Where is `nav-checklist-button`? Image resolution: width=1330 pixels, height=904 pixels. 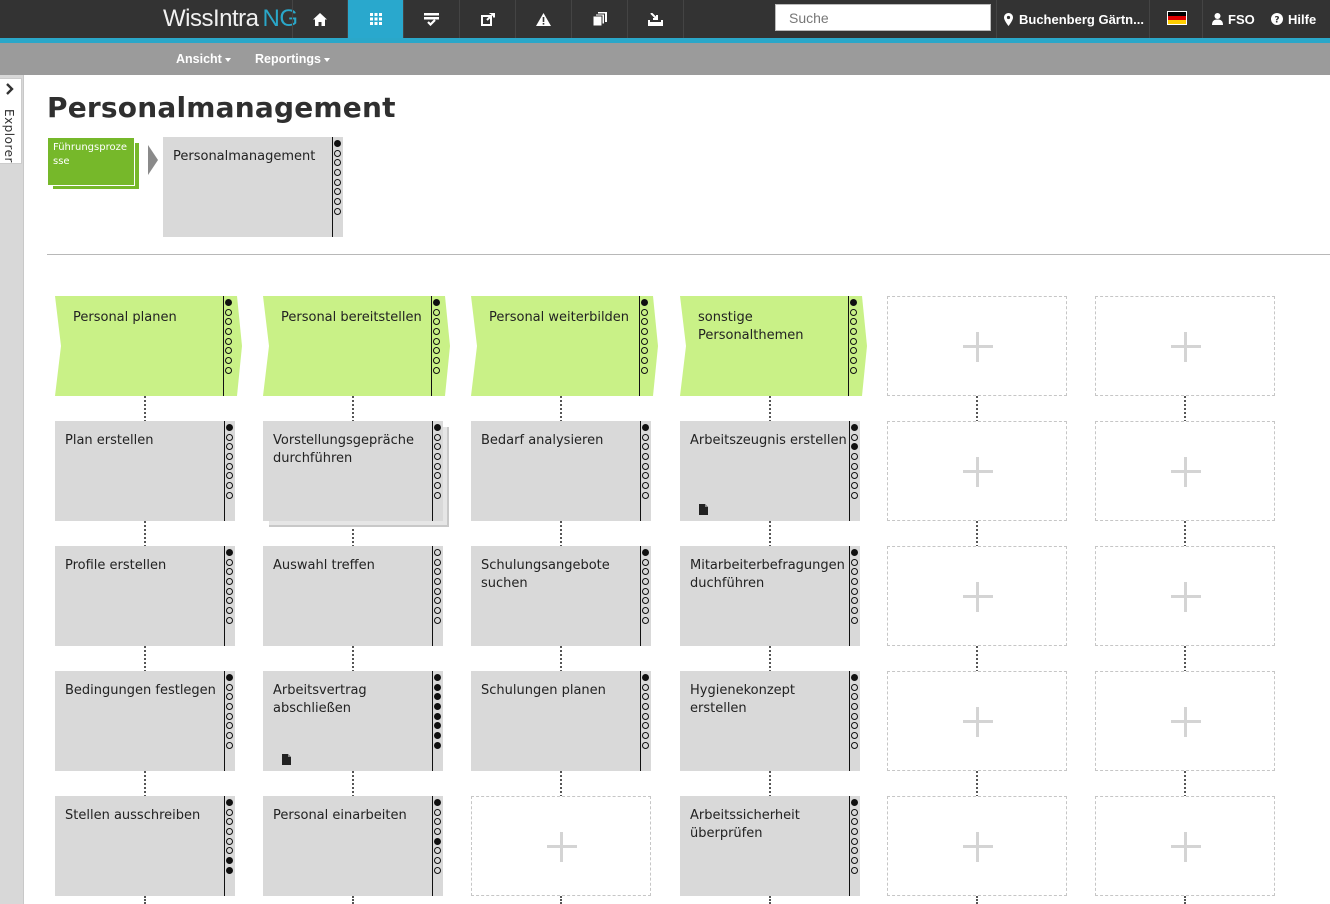
nav-checklist-button is located at coordinates (432, 19).